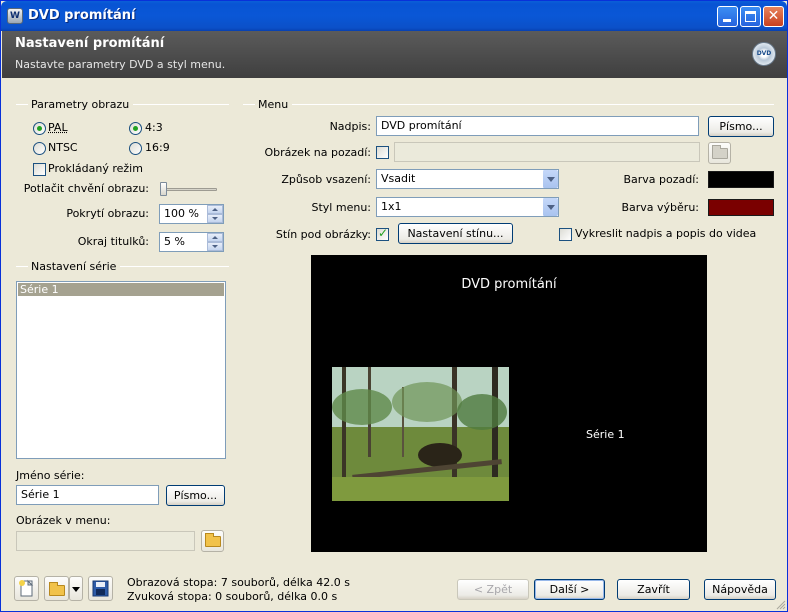  Describe the element at coordinates (394, 16) in the screenshot. I see `title-bar: W DVD promítání ✕` at that location.